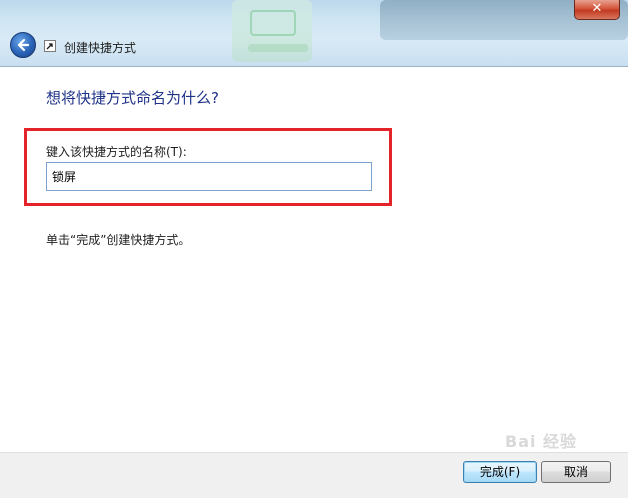  Describe the element at coordinates (118, 240) in the screenshot. I see `finish-instruction: 单击“完成”创建快捷方式。` at that location.